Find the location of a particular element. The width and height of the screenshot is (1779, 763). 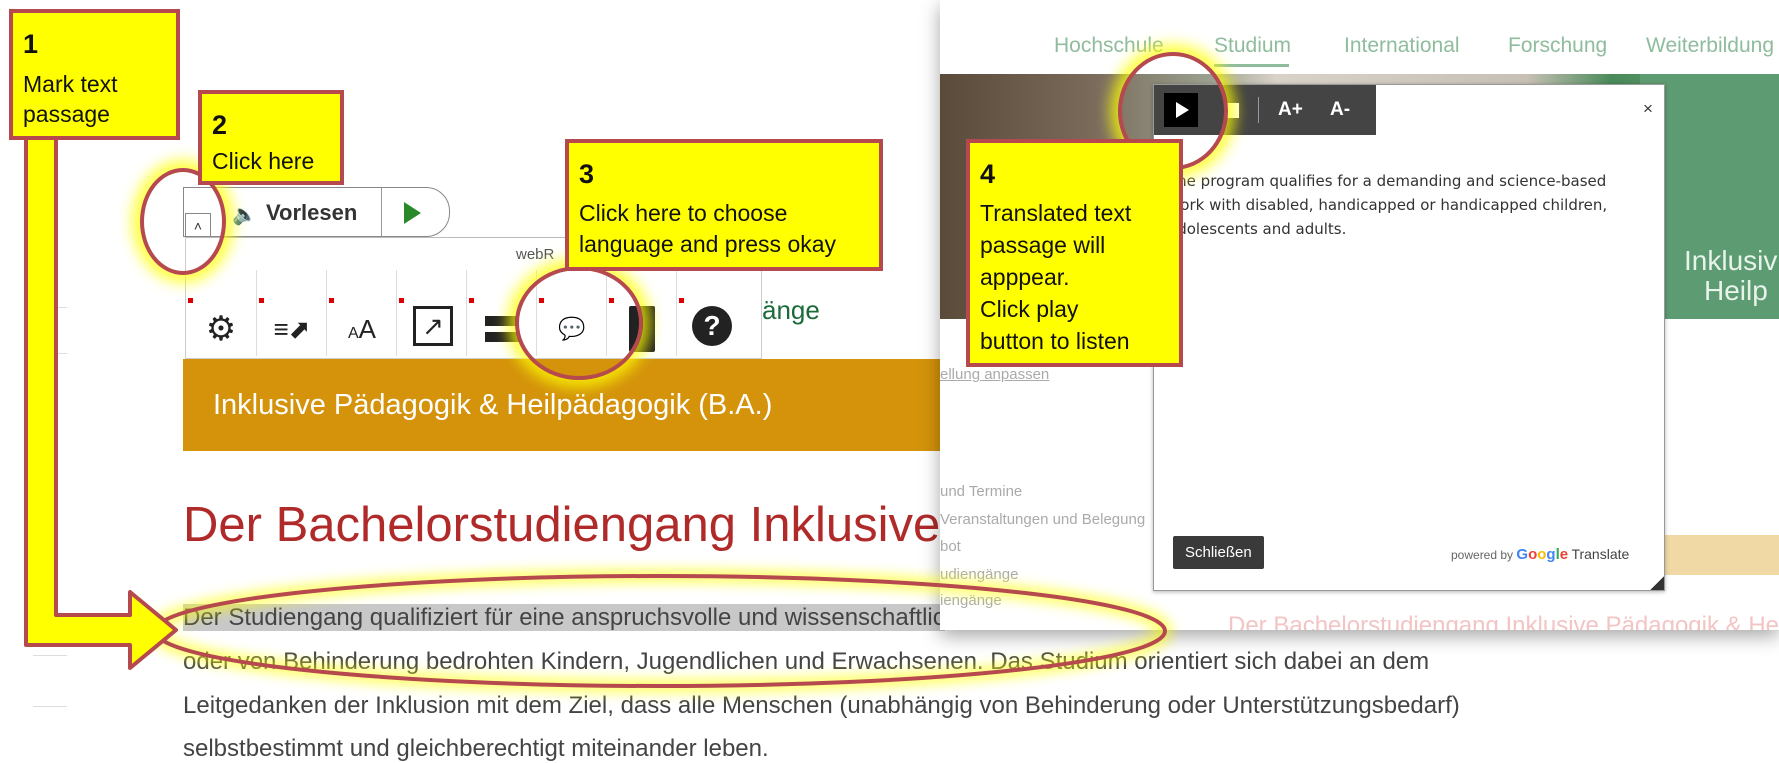

selection-ellipse is located at coordinates (660, 631).